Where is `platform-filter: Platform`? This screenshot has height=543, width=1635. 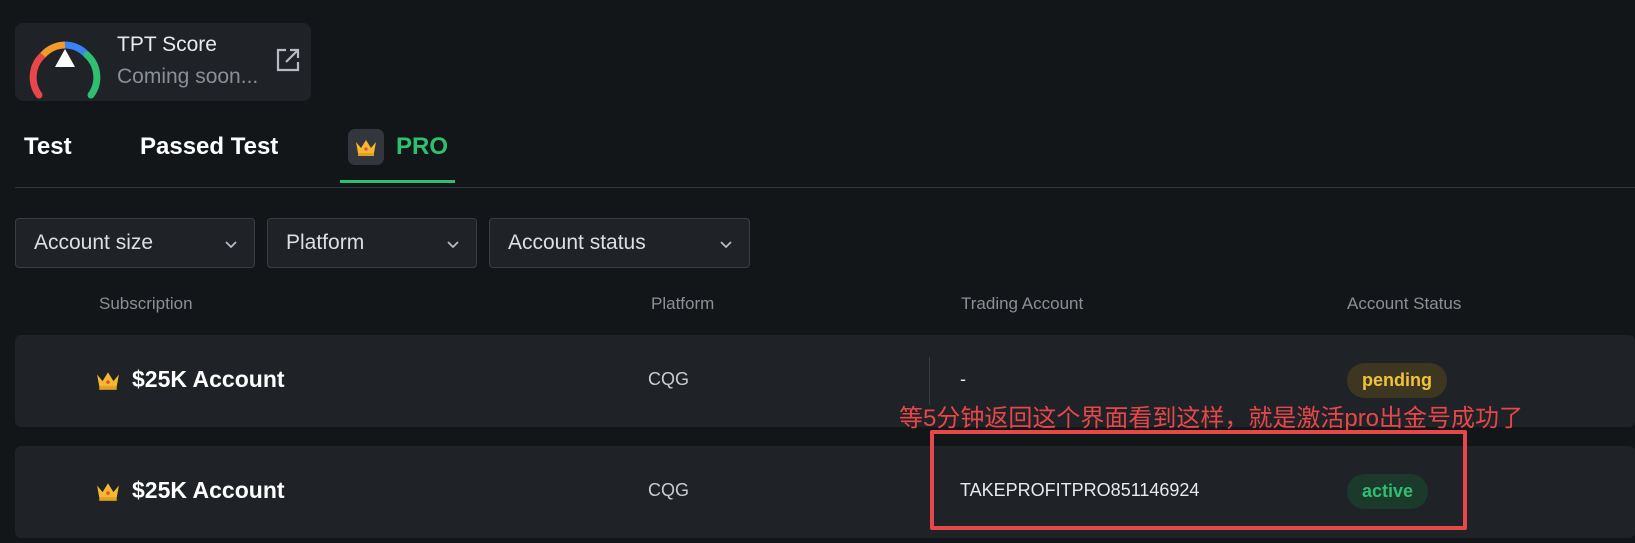
platform-filter: Platform is located at coordinates (372, 243).